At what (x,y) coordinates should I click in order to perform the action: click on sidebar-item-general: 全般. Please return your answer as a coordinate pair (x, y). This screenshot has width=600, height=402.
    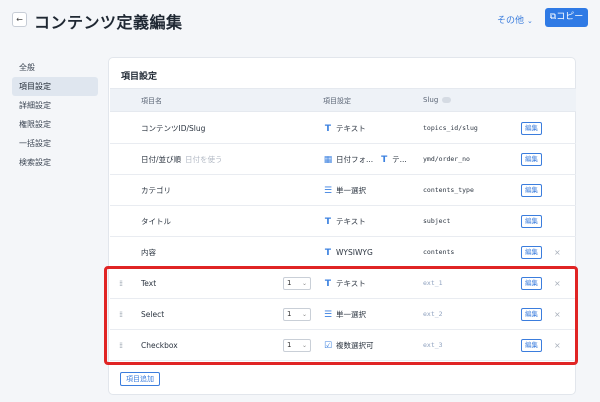
    Looking at the image, I should click on (55, 67).